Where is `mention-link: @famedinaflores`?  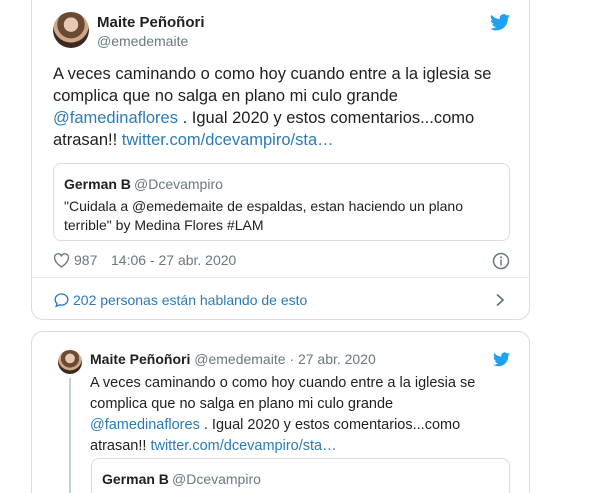 mention-link: @famedinaflores is located at coordinates (115, 118).